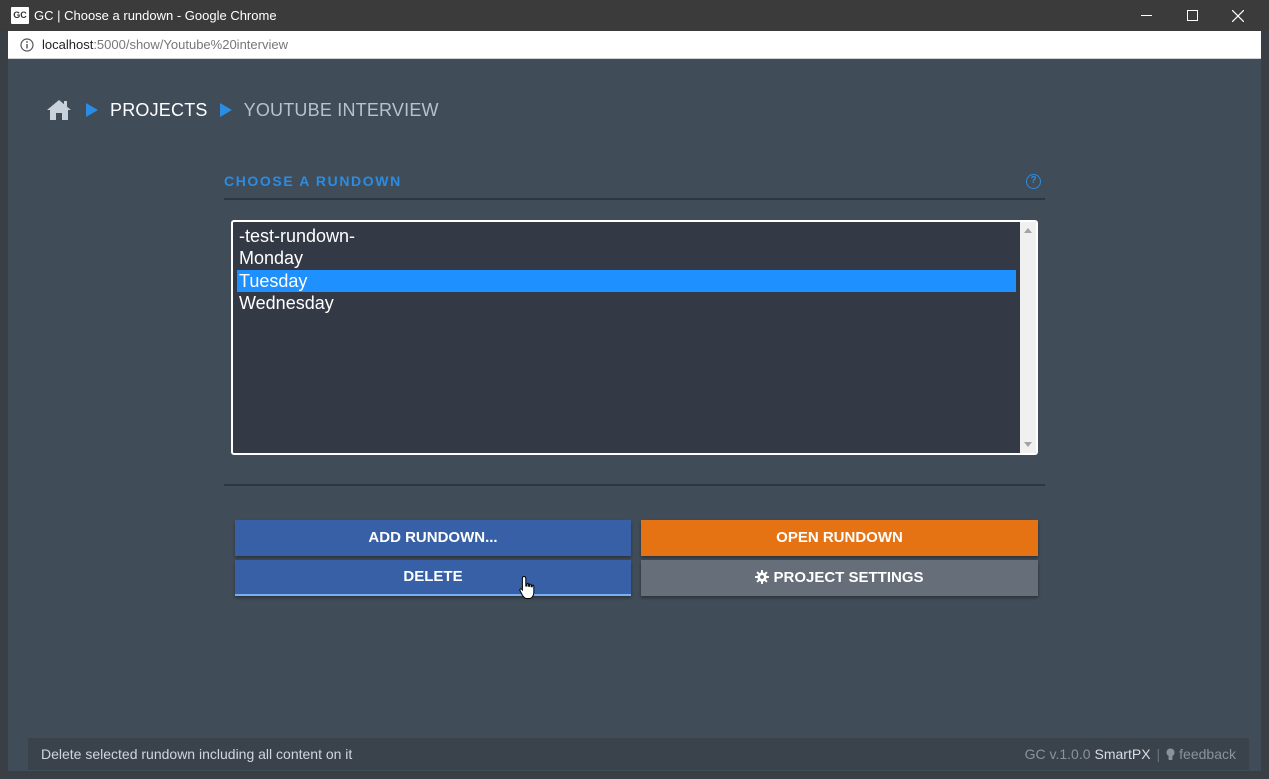  I want to click on info-icon, so click(27, 45).